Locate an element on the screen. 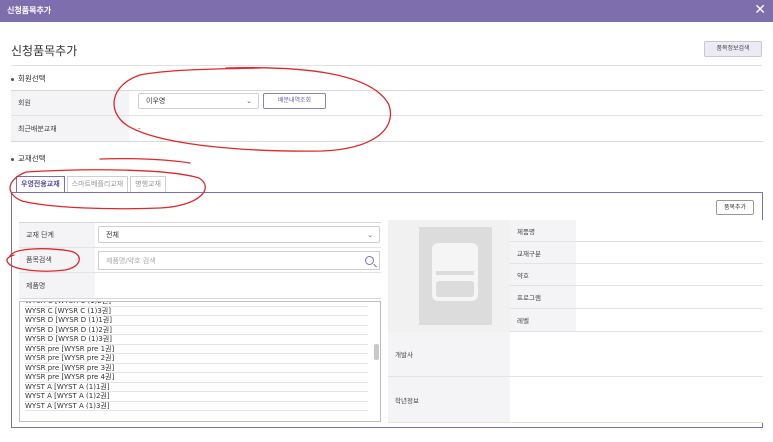  level-select: 전체 ⌄ is located at coordinates (239, 234).